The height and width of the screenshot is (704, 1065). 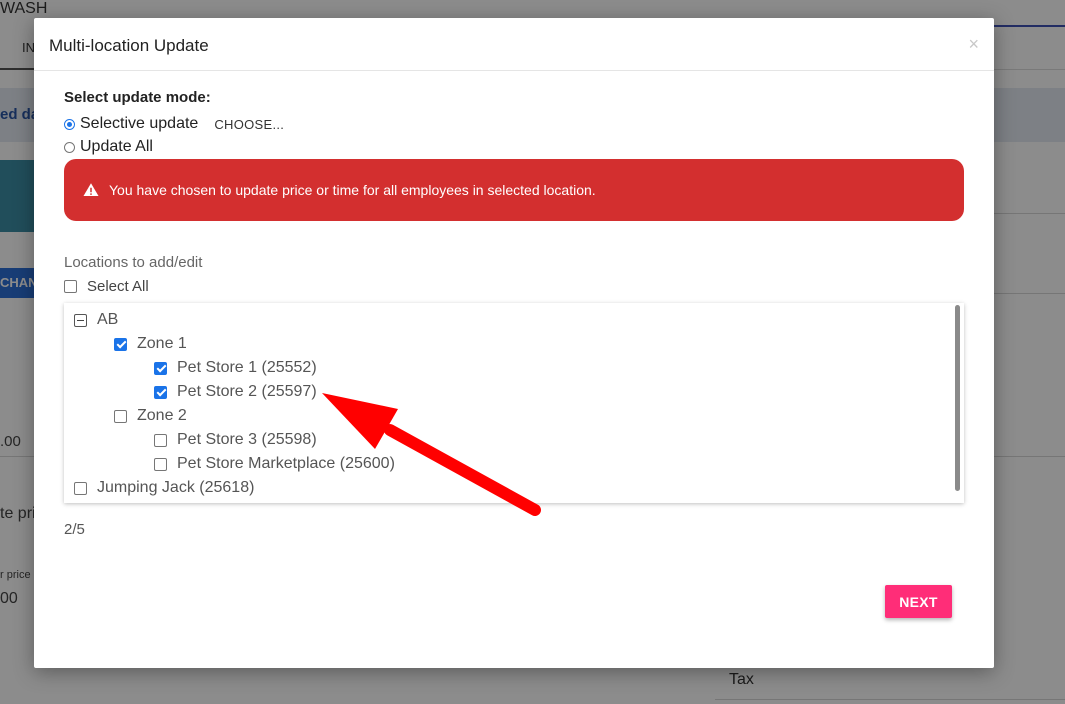 I want to click on tree-node-pet-store-3: Pet Store 3 (25598), so click(x=235, y=440).